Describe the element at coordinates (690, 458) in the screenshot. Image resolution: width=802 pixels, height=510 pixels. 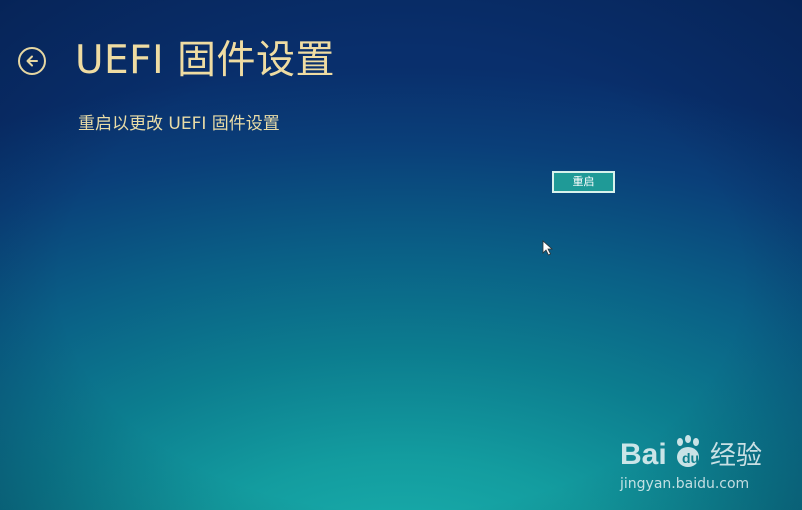
I see `svg-text: du` at that location.